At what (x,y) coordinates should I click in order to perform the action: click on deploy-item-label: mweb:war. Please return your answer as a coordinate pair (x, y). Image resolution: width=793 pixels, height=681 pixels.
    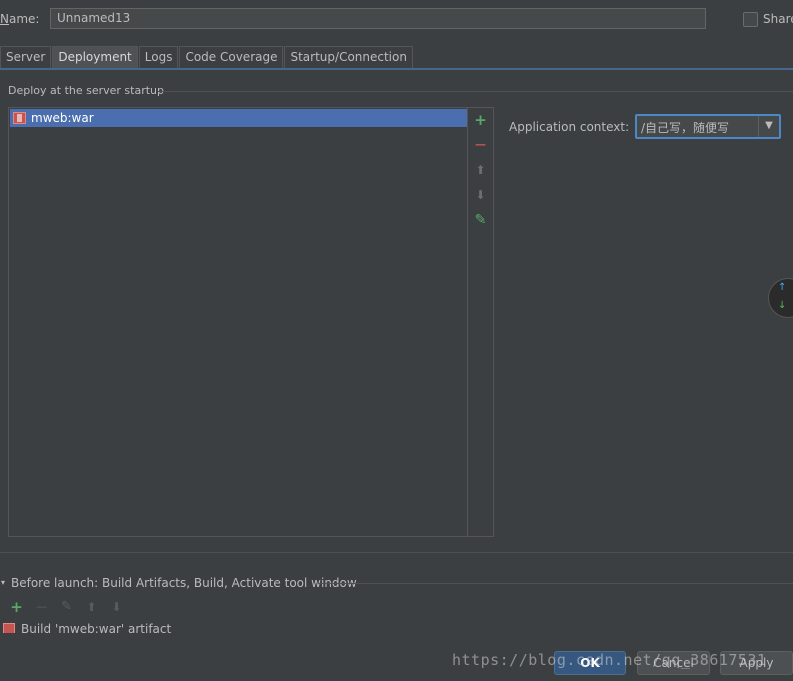
    Looking at the image, I should click on (62, 118).